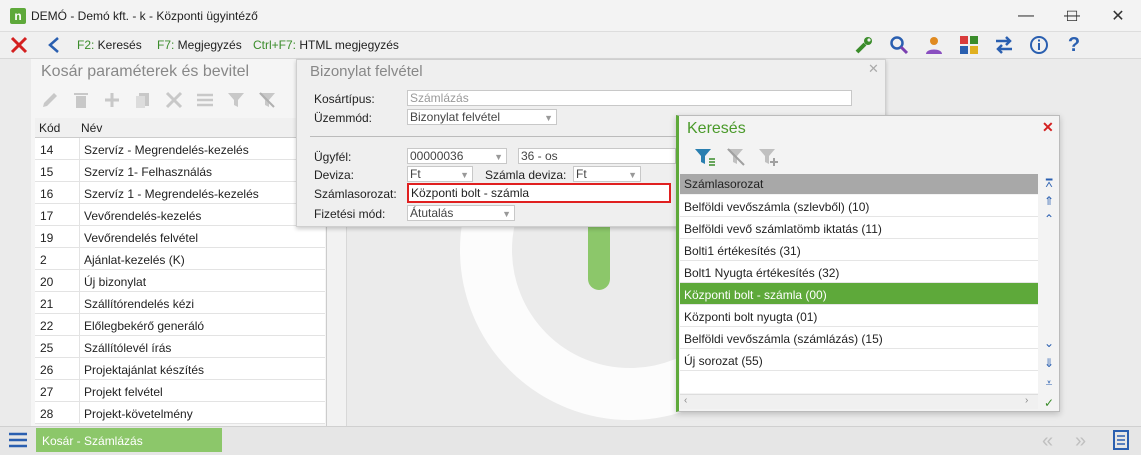 The height and width of the screenshot is (455, 1141). I want to click on basket-type-field: Számlázás, so click(629, 98).